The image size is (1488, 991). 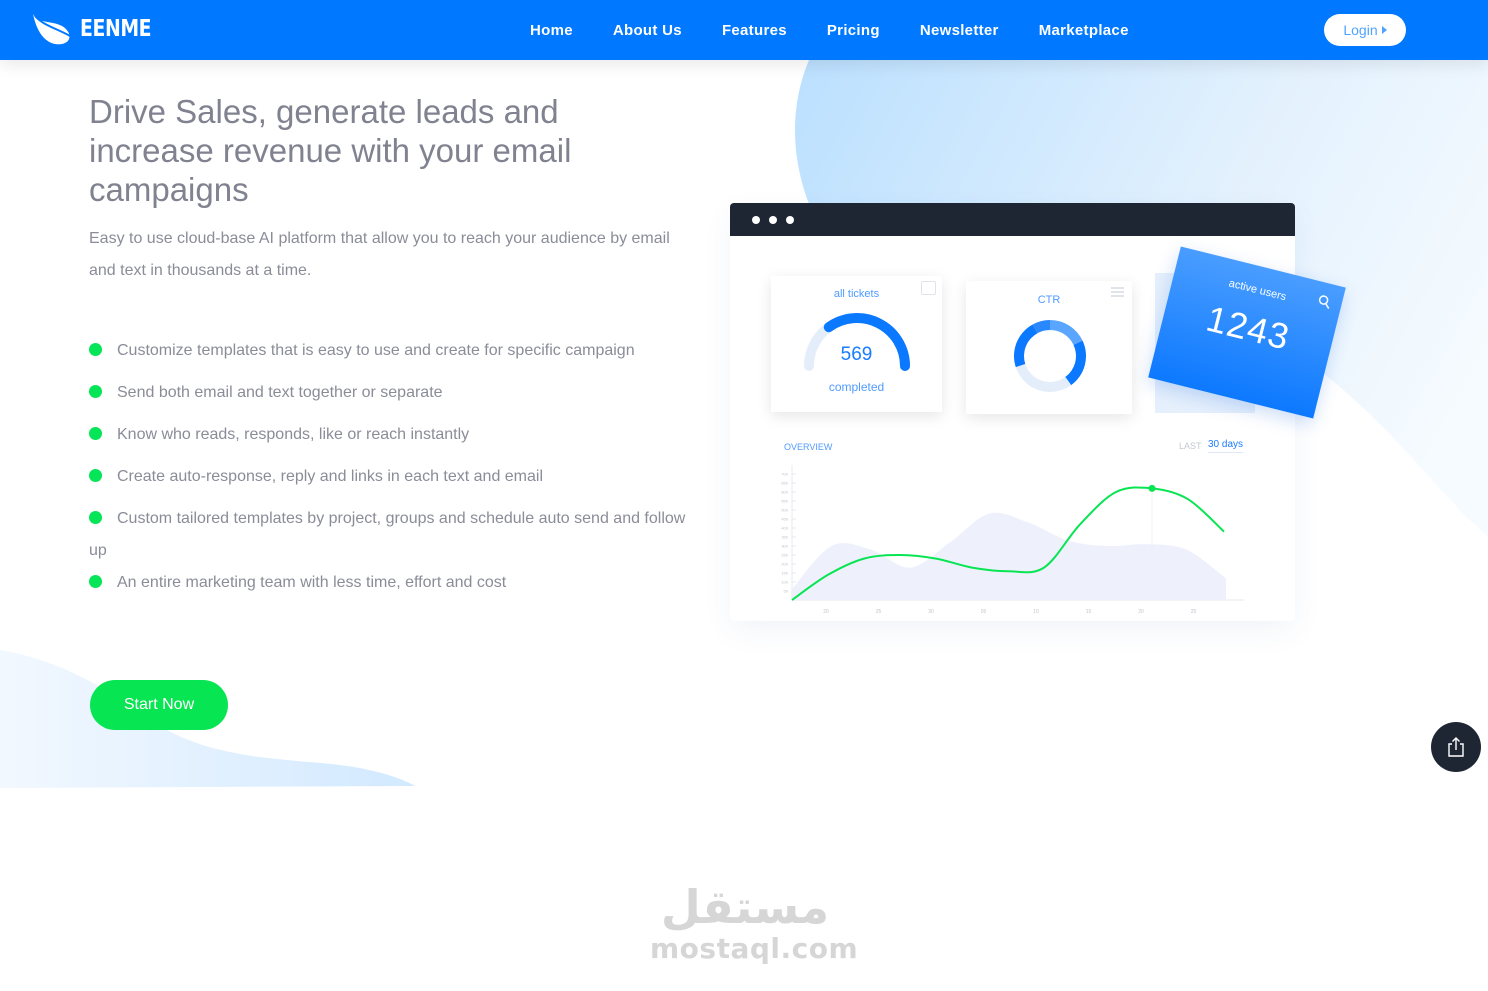 I want to click on y-tick-label: 450, so click(x=784, y=519).